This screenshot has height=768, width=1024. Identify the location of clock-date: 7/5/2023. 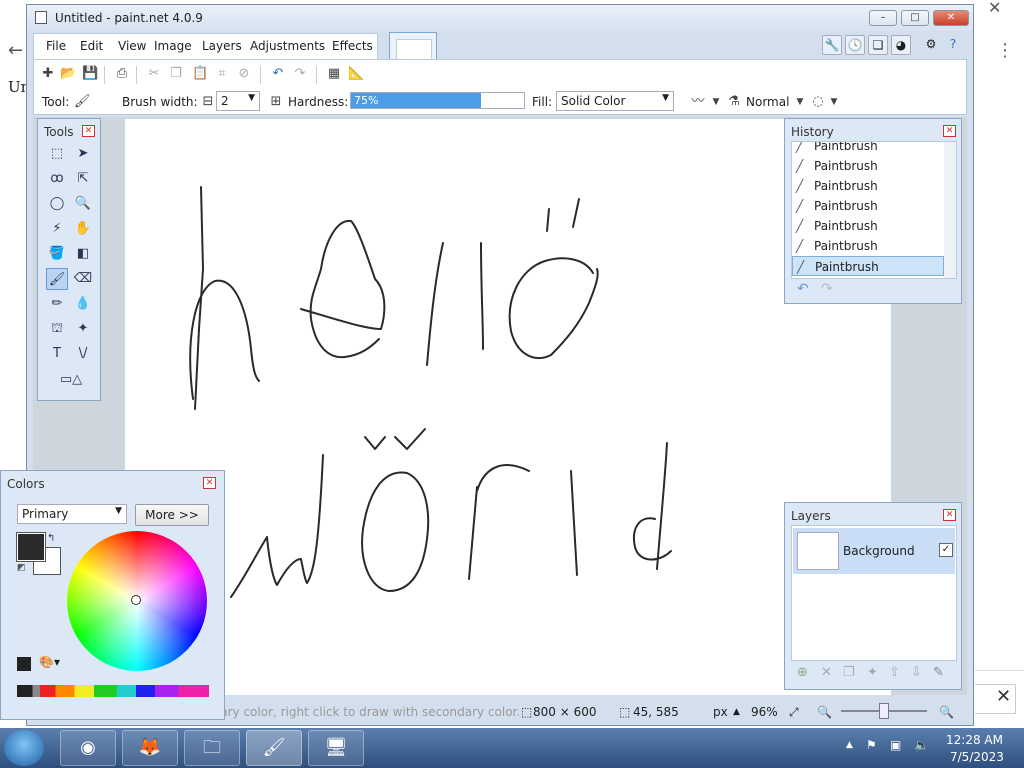
(977, 757).